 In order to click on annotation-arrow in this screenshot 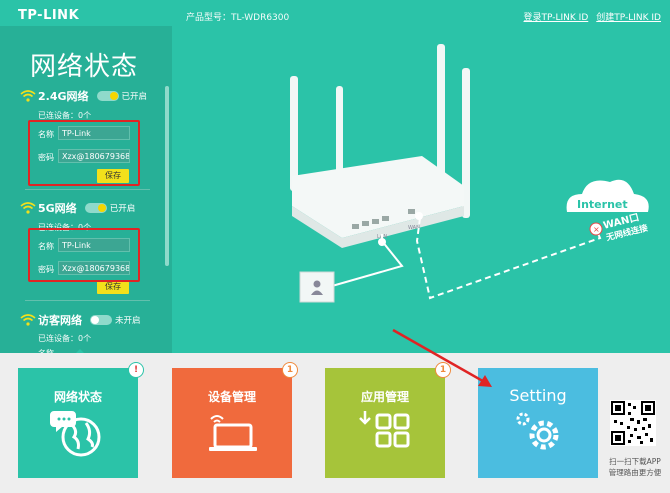, I will do `click(440, 357)`.